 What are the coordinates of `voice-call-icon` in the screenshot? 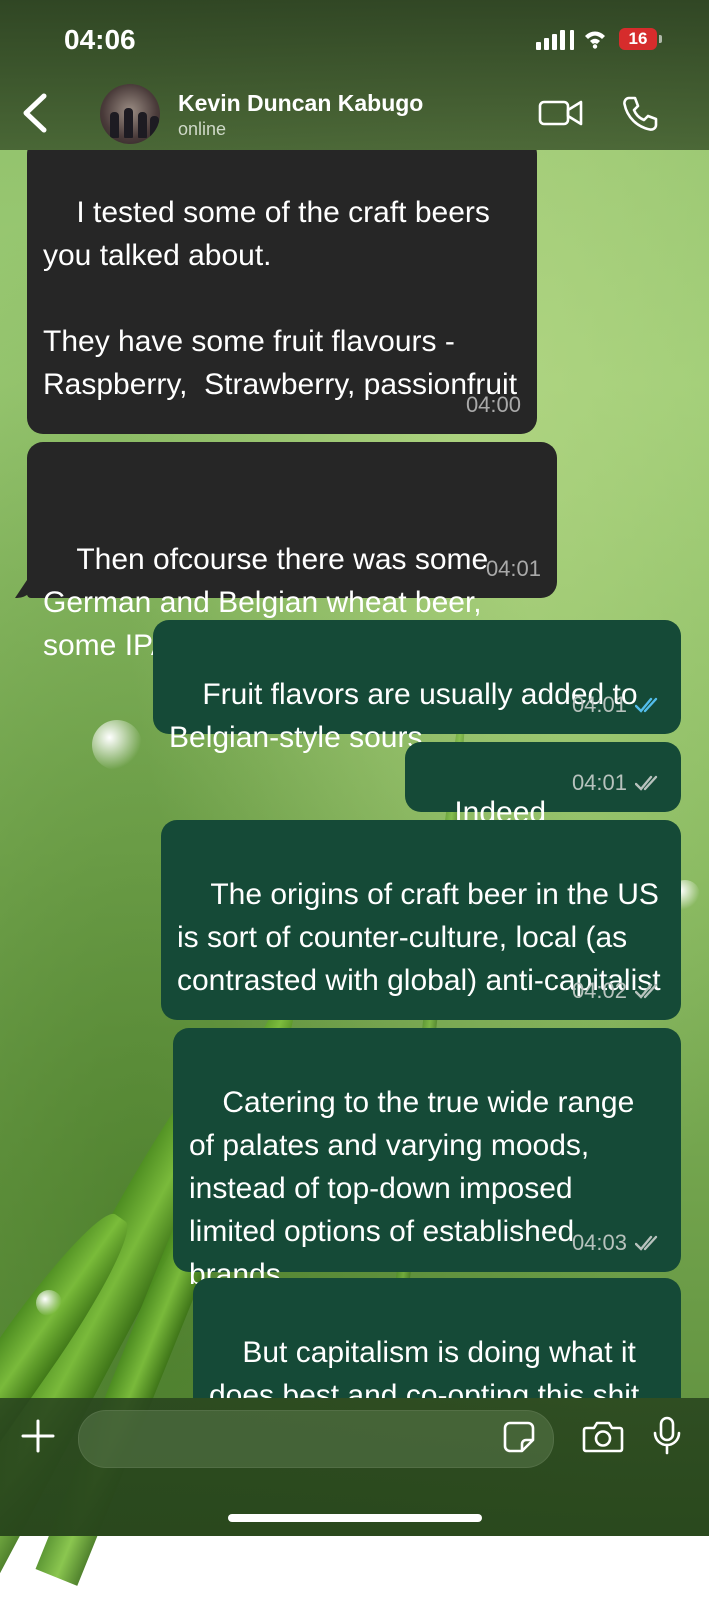 It's located at (640, 114).